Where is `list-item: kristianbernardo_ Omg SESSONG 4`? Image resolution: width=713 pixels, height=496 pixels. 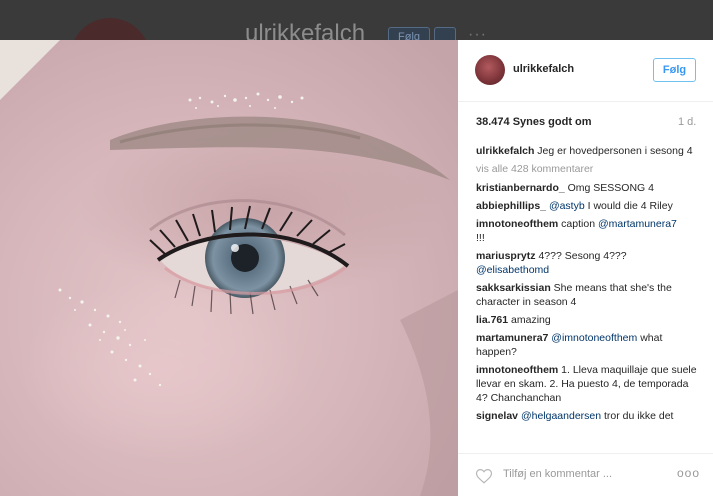 list-item: kristianbernardo_ Omg SESSONG 4 is located at coordinates (587, 188).